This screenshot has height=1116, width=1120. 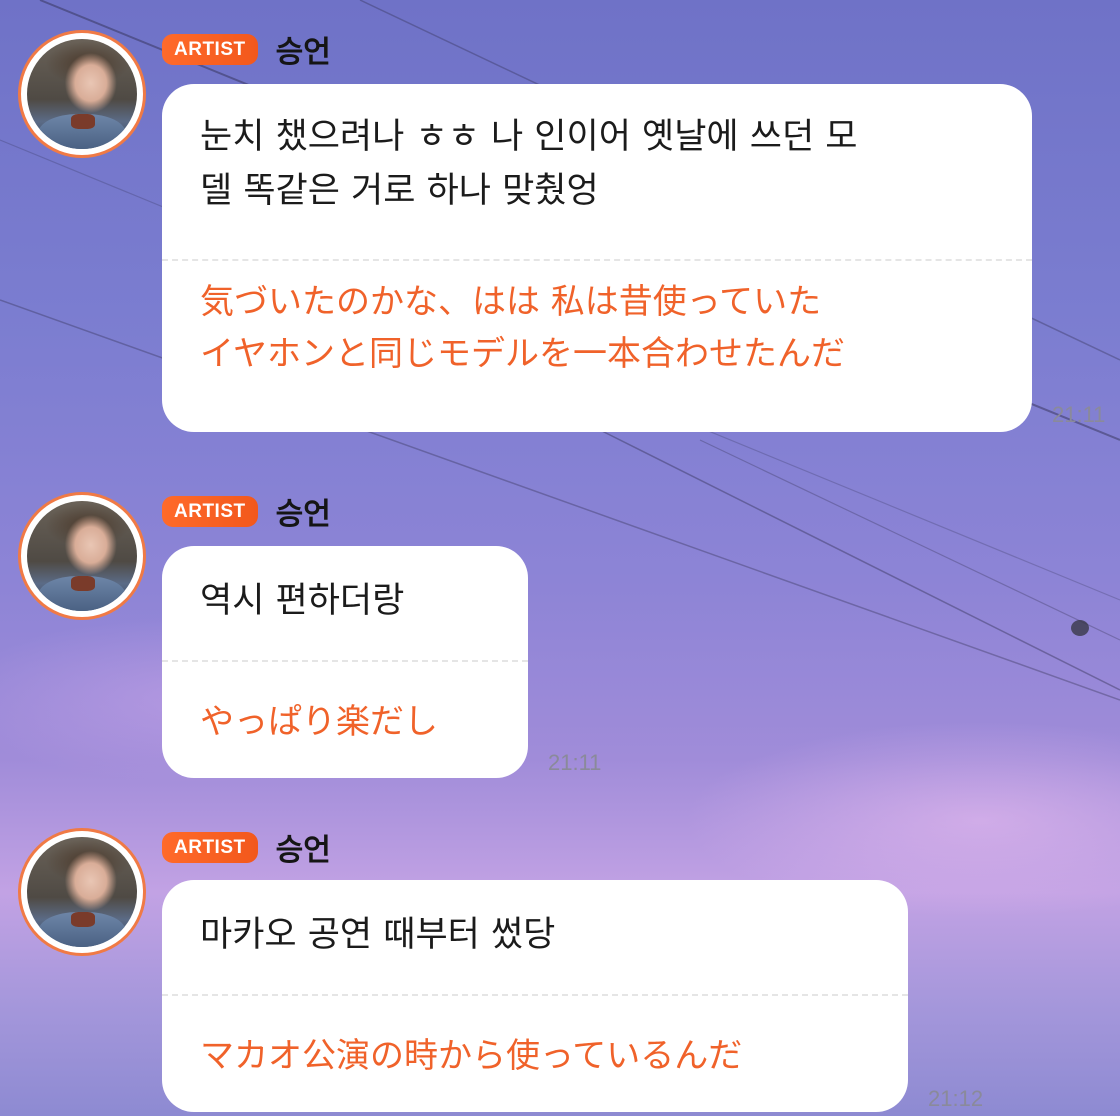 What do you see at coordinates (471, 1056) in the screenshot?
I see `message-text-japanese: マカオ公演の時から使っているんだ` at bounding box center [471, 1056].